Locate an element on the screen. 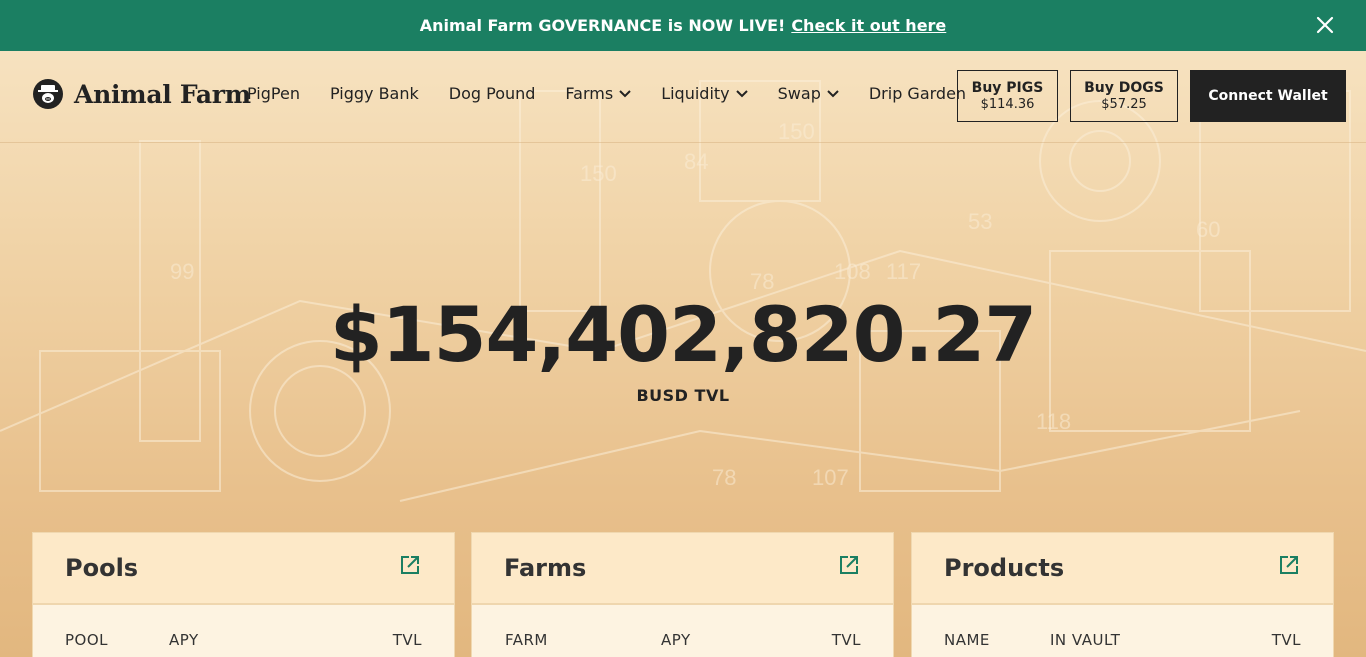  svg-text: 117 is located at coordinates (903, 271).